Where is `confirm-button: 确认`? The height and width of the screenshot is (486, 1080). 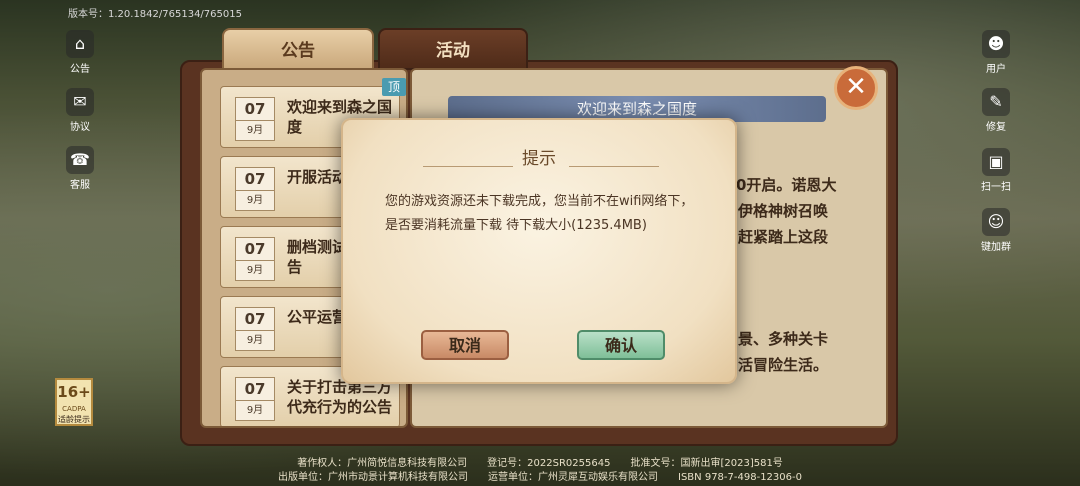 confirm-button: 确认 is located at coordinates (621, 345).